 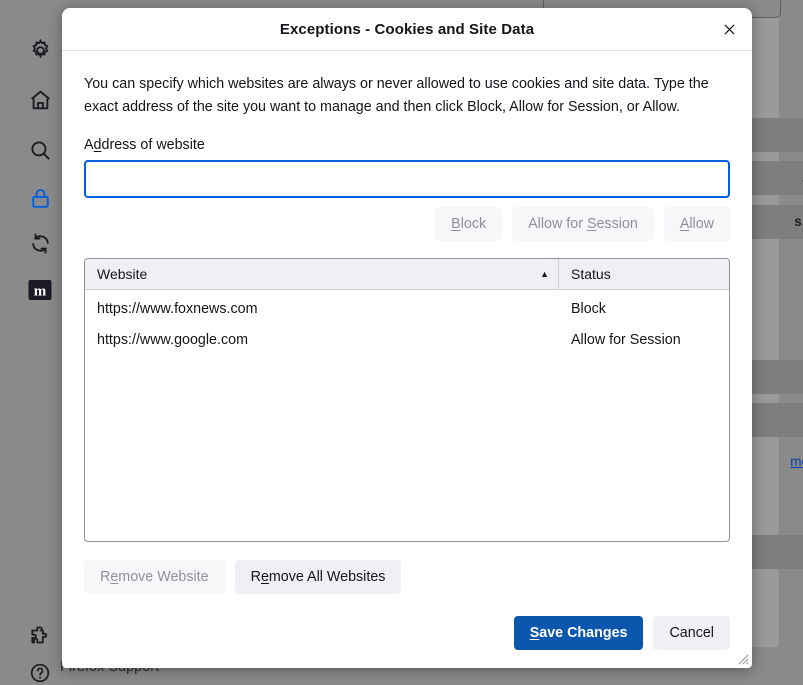 What do you see at coordinates (122, 274) in the screenshot?
I see `website-column-label: Website` at bounding box center [122, 274].